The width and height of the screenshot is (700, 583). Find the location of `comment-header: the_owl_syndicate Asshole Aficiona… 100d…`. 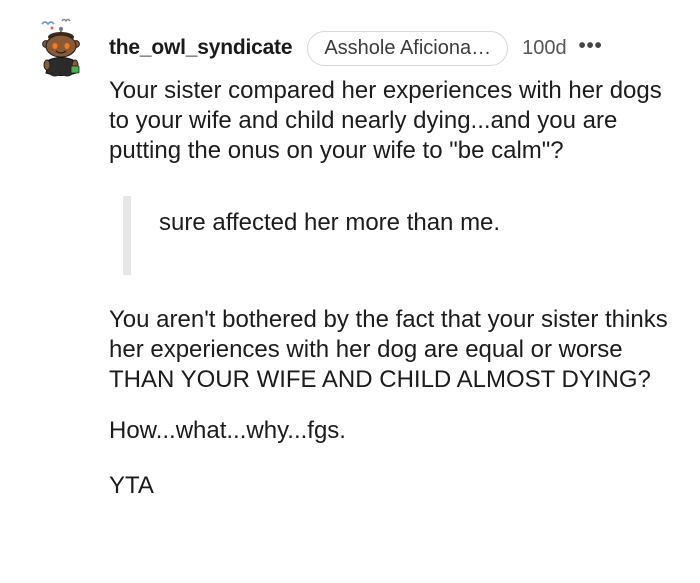

comment-header: the_owl_syndicate Asshole Aficiona… 100d… is located at coordinates (356, 48).